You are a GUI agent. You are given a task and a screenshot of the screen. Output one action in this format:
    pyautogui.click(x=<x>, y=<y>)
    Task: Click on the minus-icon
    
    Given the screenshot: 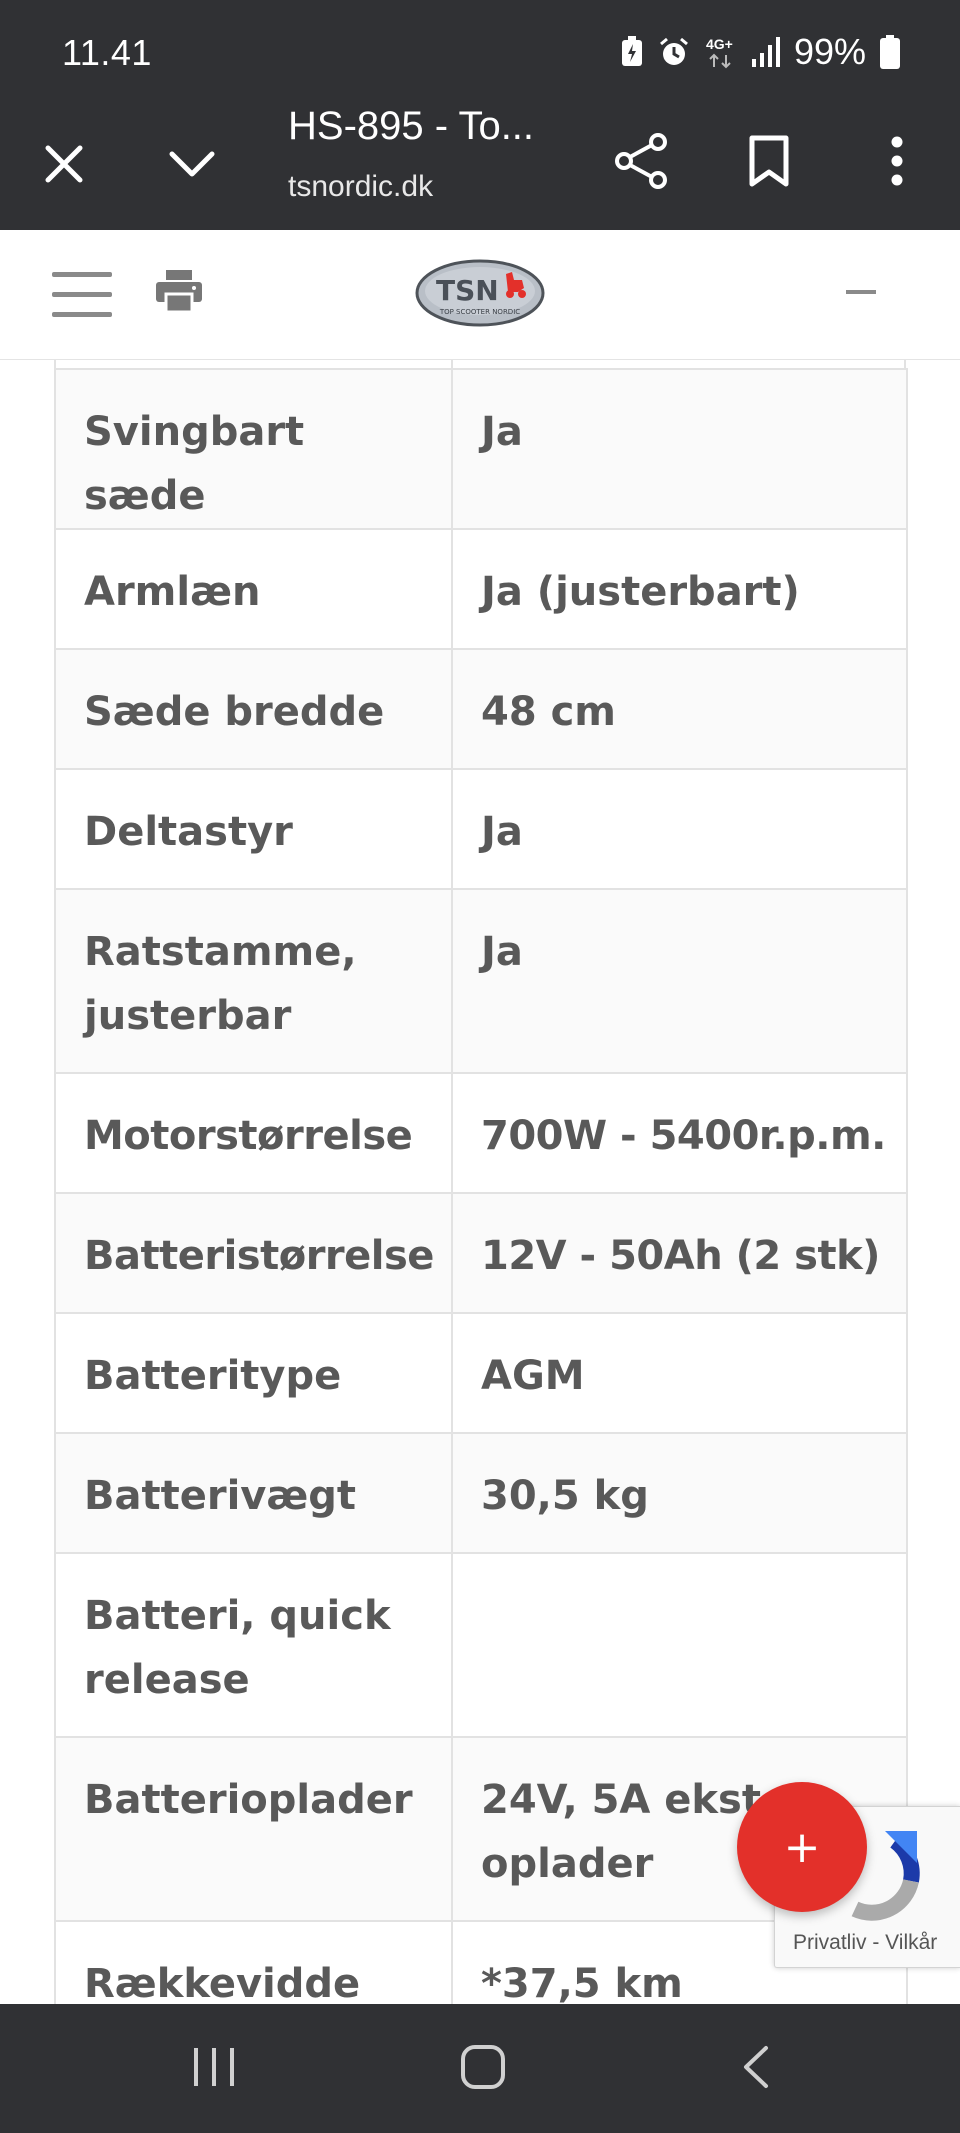 What is the action you would take?
    pyautogui.click(x=861, y=292)
    